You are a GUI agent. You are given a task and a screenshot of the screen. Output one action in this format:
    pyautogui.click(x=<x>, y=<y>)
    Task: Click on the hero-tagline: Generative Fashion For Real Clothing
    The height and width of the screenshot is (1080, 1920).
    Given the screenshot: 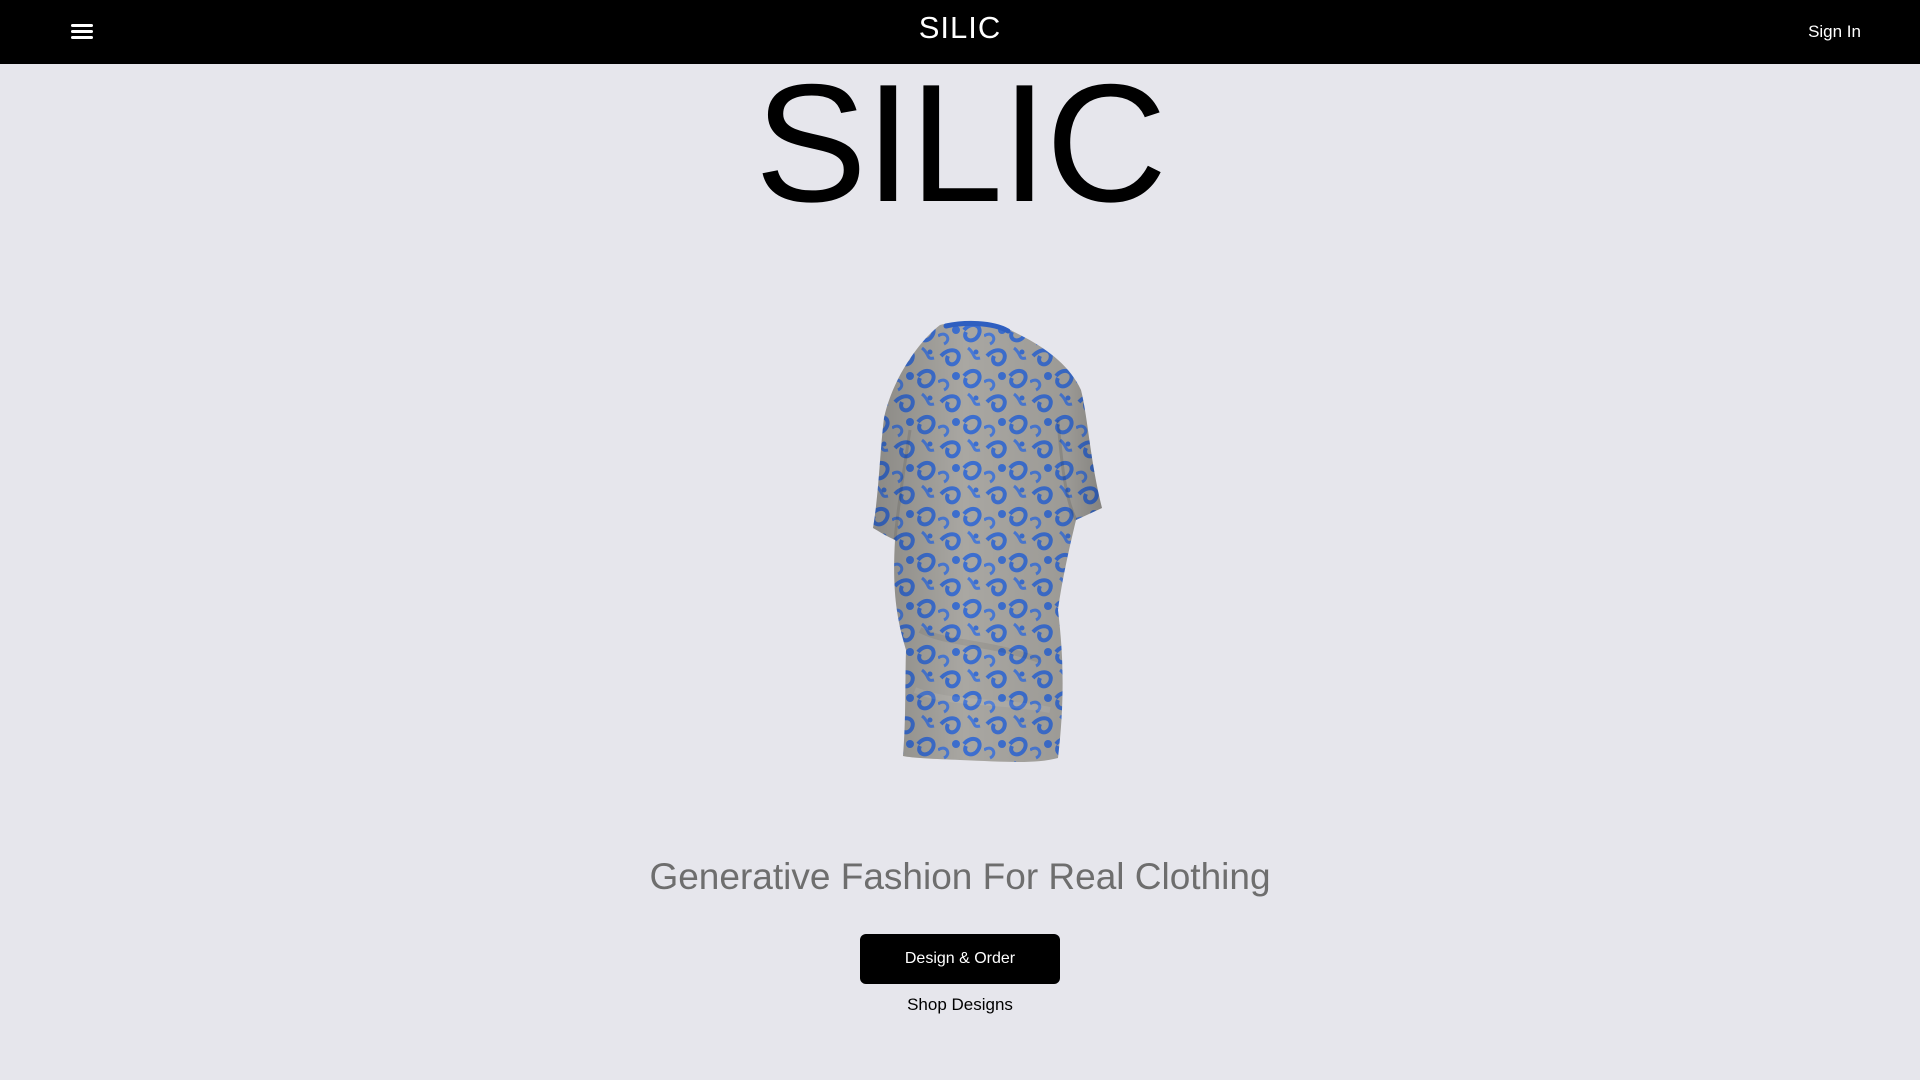 What is the action you would take?
    pyautogui.click(x=960, y=876)
    